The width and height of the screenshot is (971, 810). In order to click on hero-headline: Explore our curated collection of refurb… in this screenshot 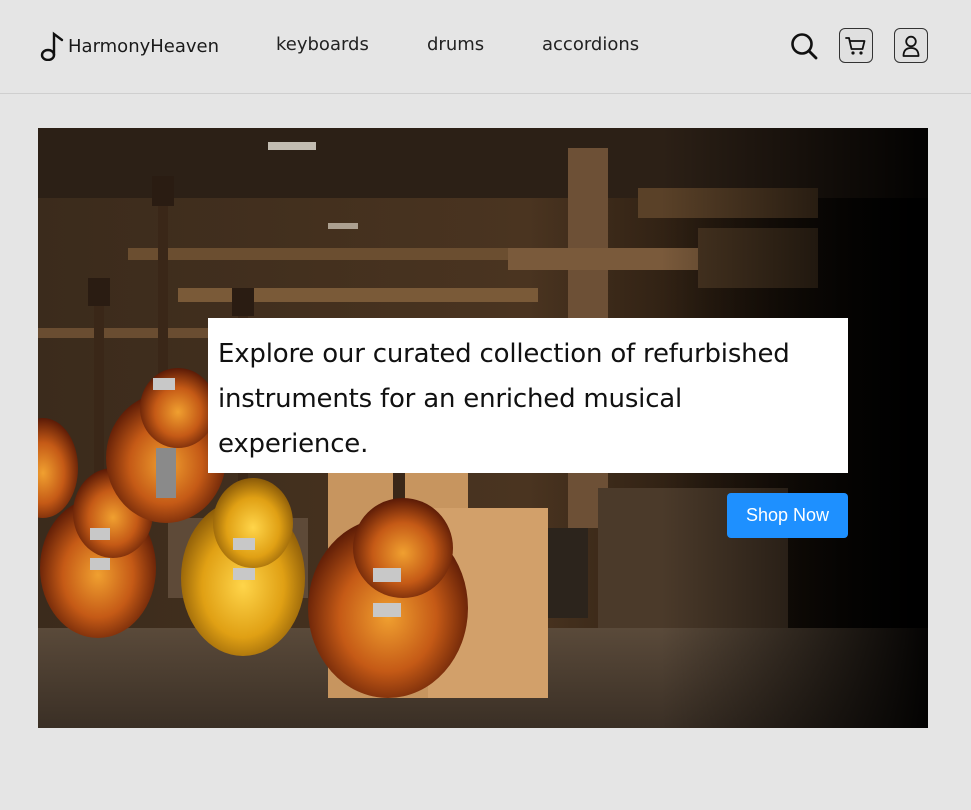, I will do `click(504, 399)`.